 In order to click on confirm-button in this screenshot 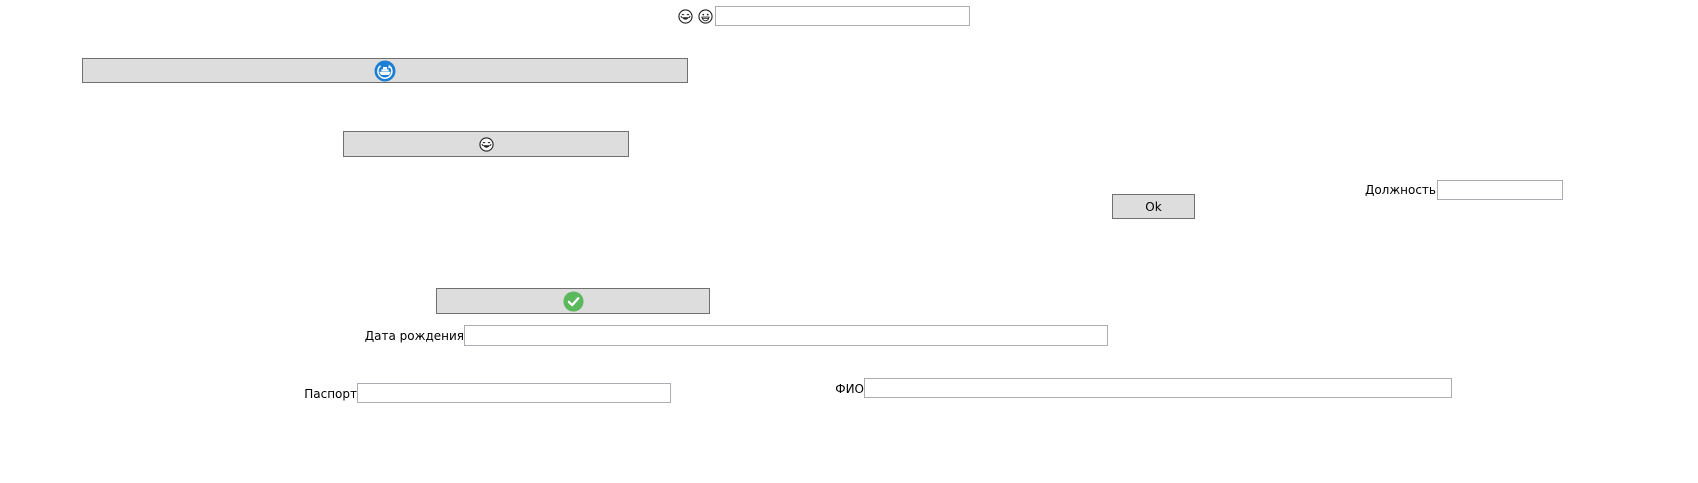, I will do `click(573, 301)`.